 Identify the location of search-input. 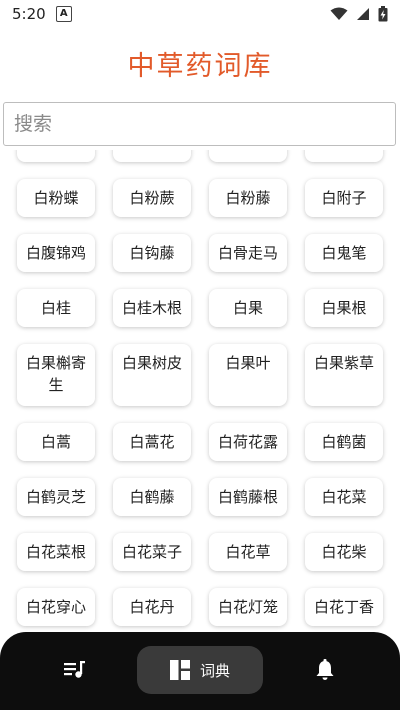
(199, 124).